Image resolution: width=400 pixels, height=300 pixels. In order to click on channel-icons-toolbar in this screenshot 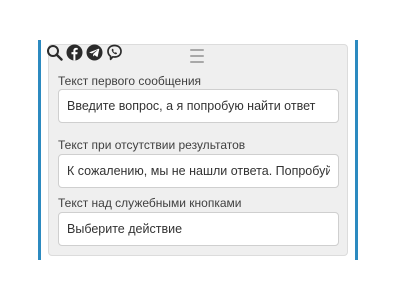, I will do `click(84, 52)`.